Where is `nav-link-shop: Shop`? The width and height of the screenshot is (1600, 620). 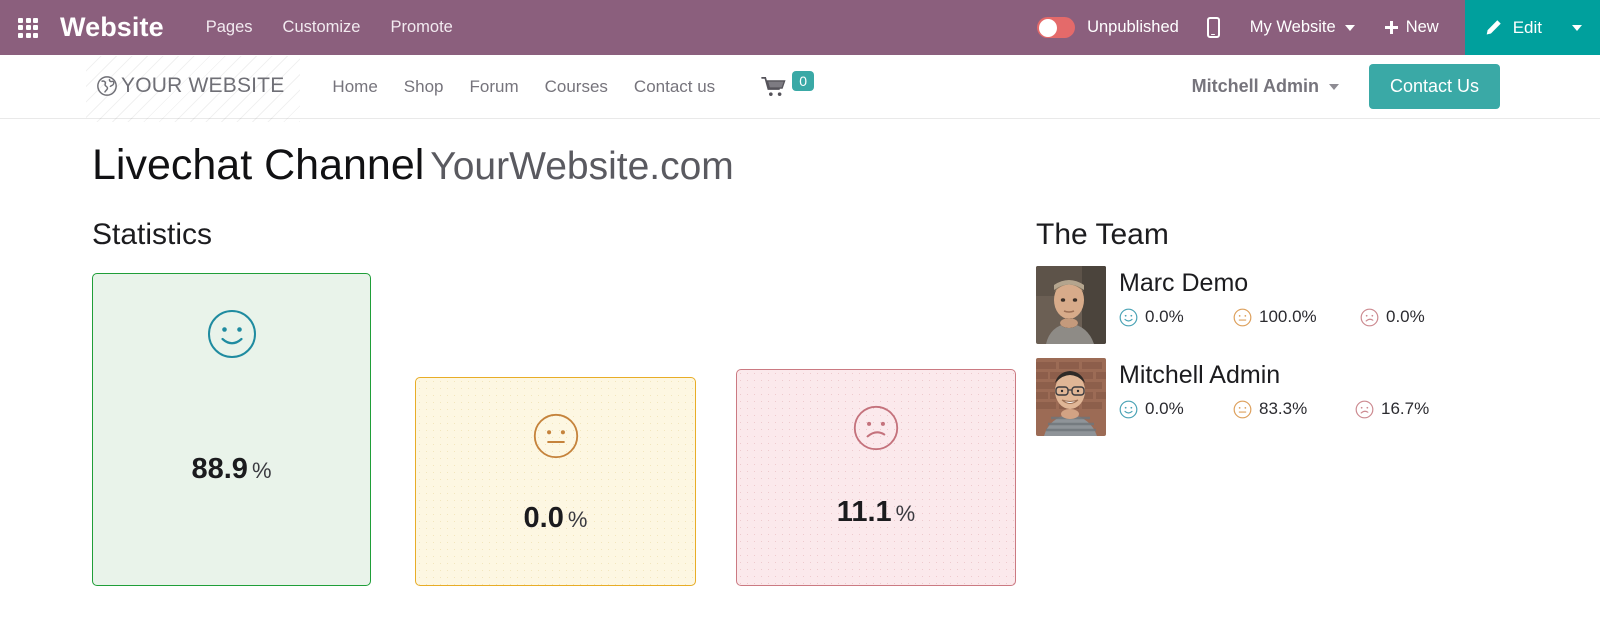 nav-link-shop: Shop is located at coordinates (424, 87).